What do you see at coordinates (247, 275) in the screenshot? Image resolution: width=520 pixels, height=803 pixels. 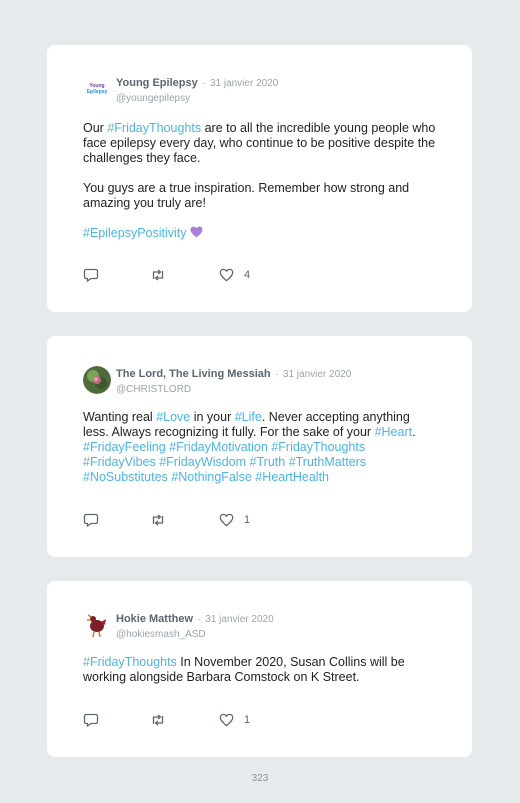 I see `like-count: 4` at bounding box center [247, 275].